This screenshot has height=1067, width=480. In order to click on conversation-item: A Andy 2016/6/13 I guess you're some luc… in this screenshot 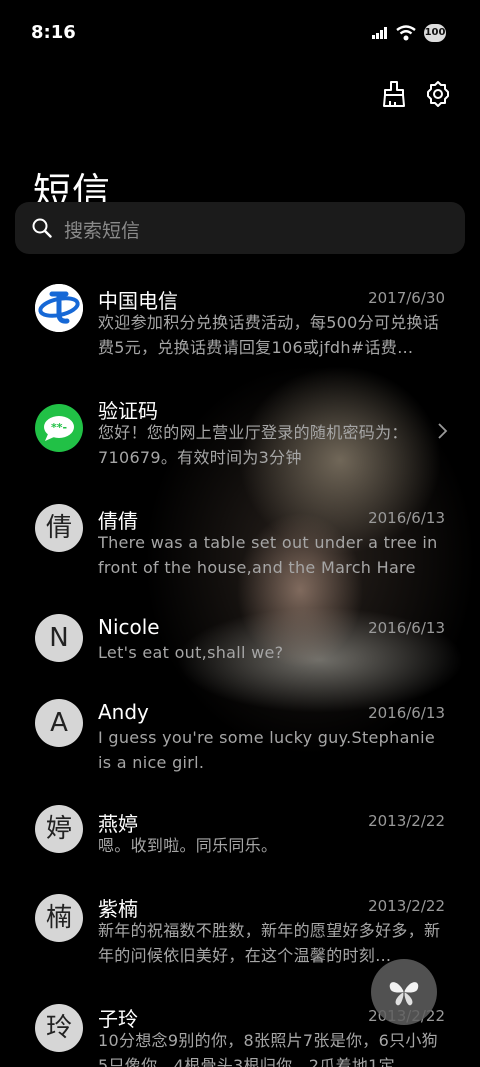, I will do `click(240, 737)`.